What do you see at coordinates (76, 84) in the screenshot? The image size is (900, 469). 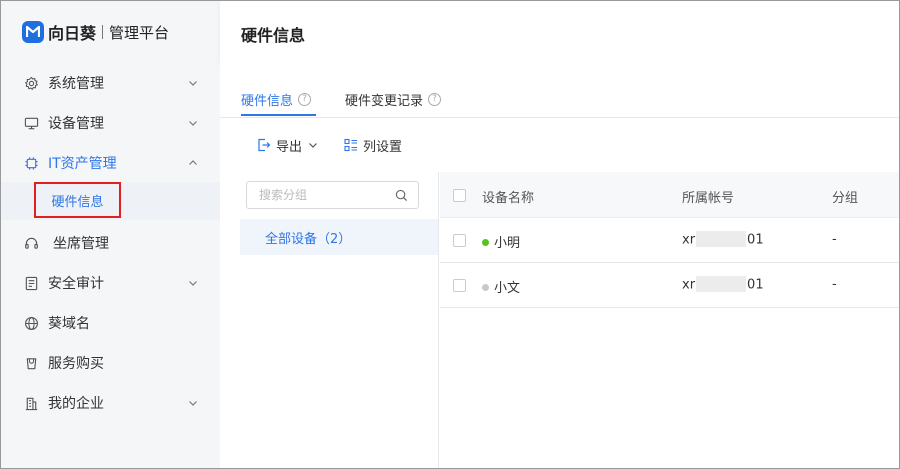 I see `sidebar-item-label: 系统管理` at bounding box center [76, 84].